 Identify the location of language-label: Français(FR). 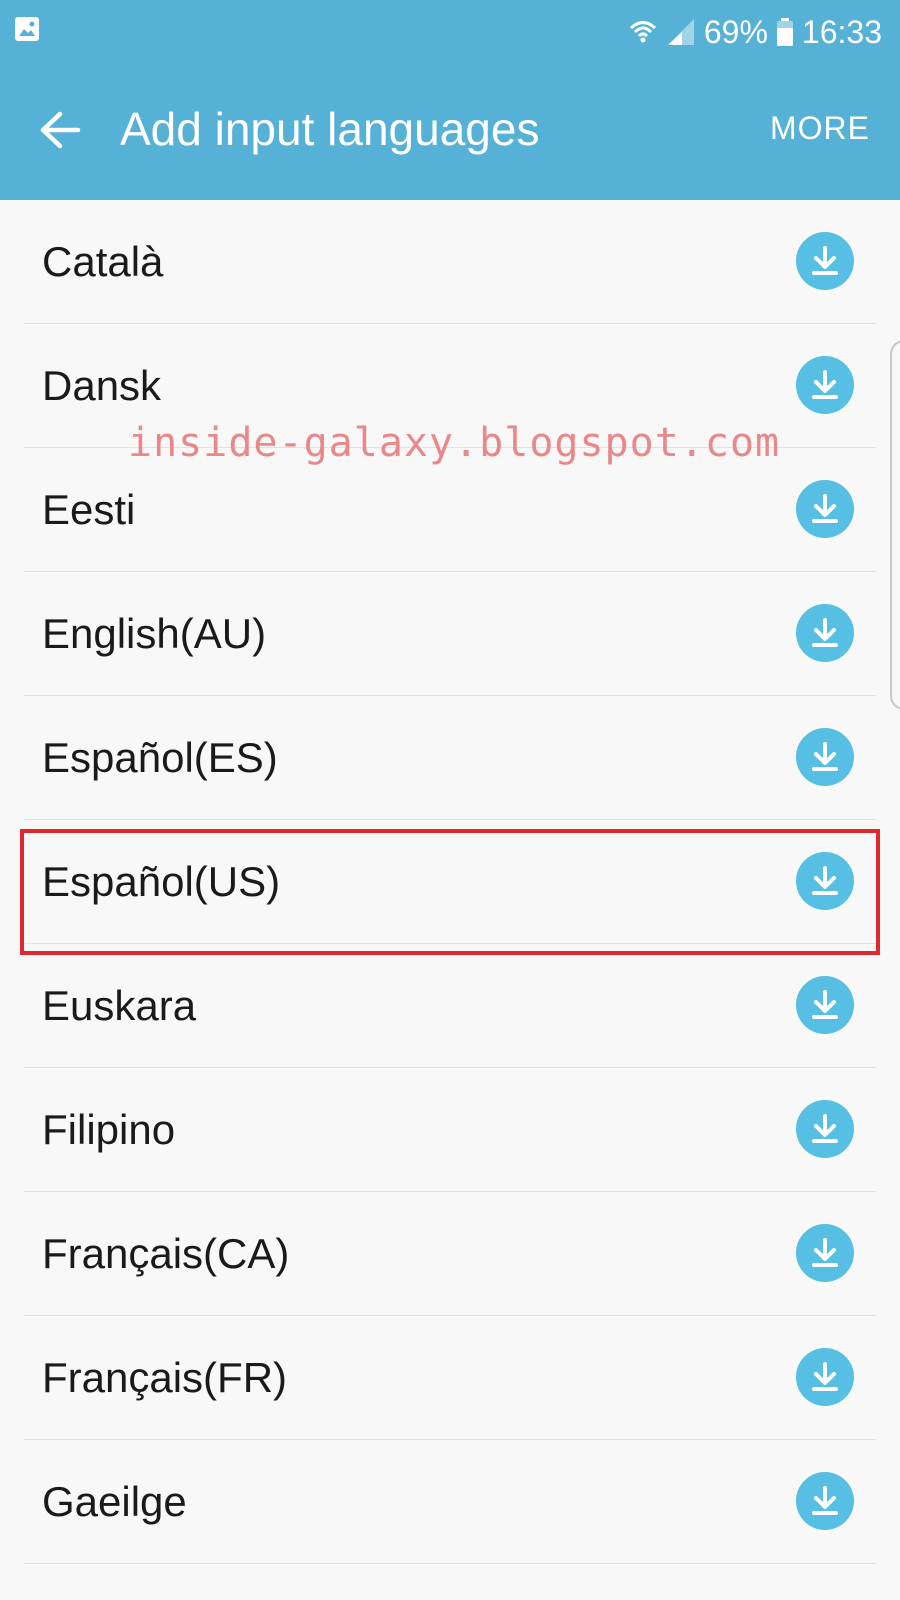
(165, 1377).